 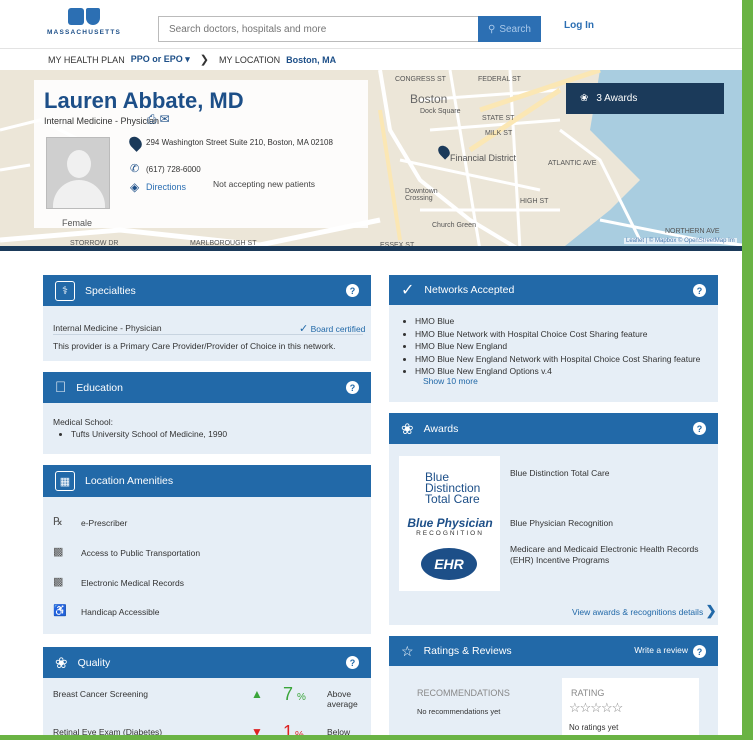 What do you see at coordinates (207, 481) in the screenshot?
I see `amenities-header: ▦ Location Amenities` at bounding box center [207, 481].